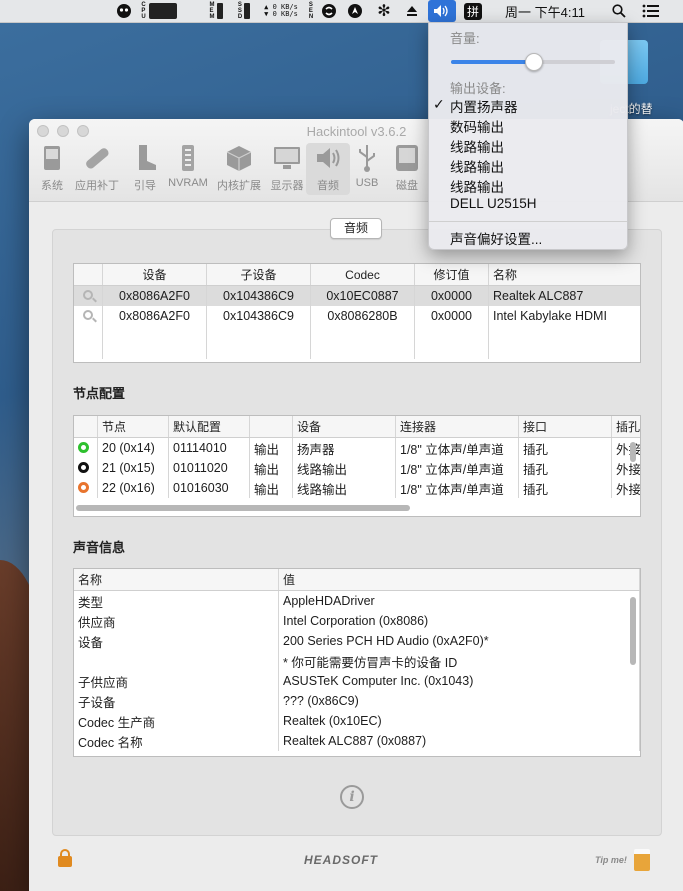  Describe the element at coordinates (633, 631) in the screenshot. I see `info-table-vertical-scrollbar` at that location.